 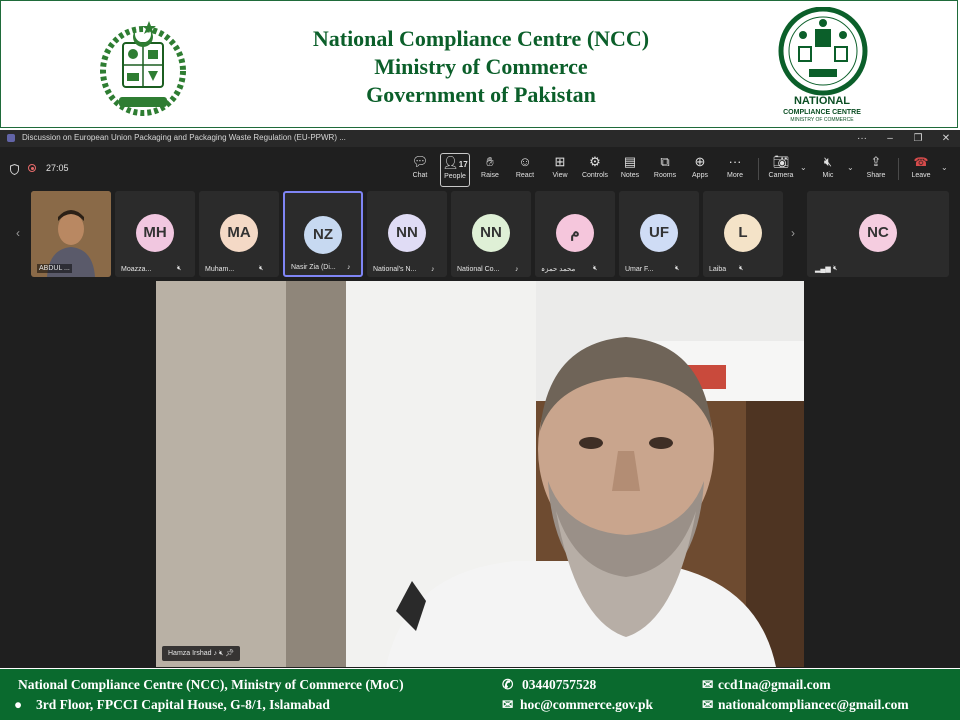 I want to click on view-button: ⊞ View, so click(x=560, y=170).